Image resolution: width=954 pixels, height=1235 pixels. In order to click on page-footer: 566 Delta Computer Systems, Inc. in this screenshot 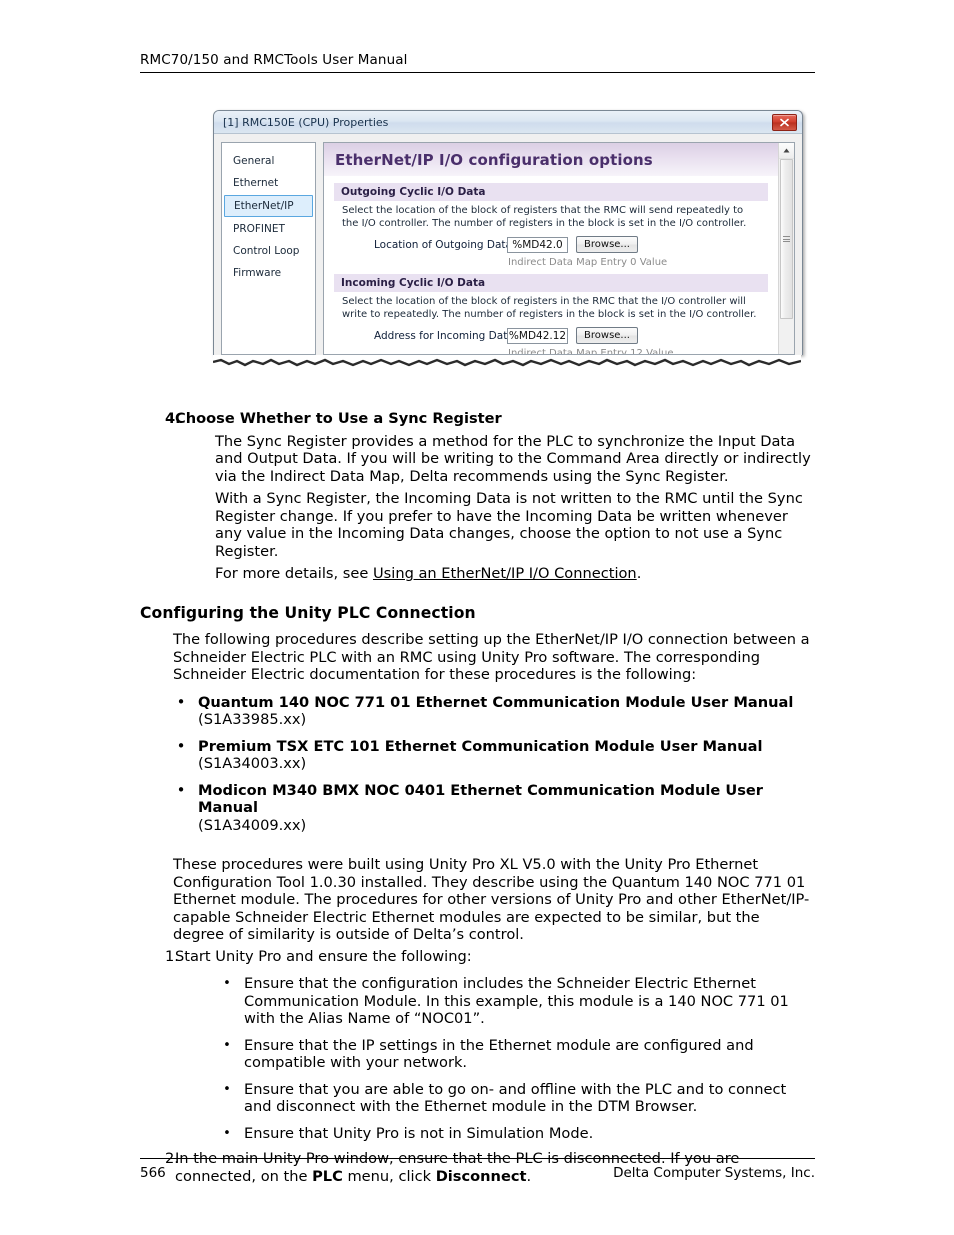, I will do `click(477, 1169)`.